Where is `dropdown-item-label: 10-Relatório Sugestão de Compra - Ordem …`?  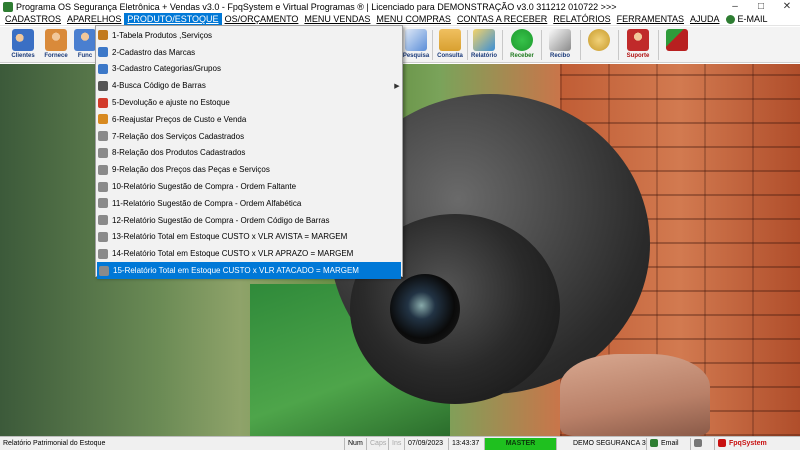
dropdown-item-label: 10-Relatório Sugestão de Compra - Ordem … is located at coordinates (204, 187).